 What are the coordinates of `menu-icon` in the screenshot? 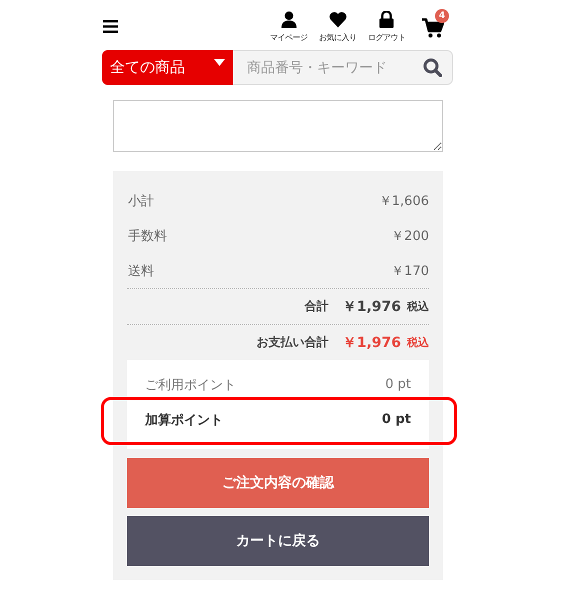 It's located at (110, 26).